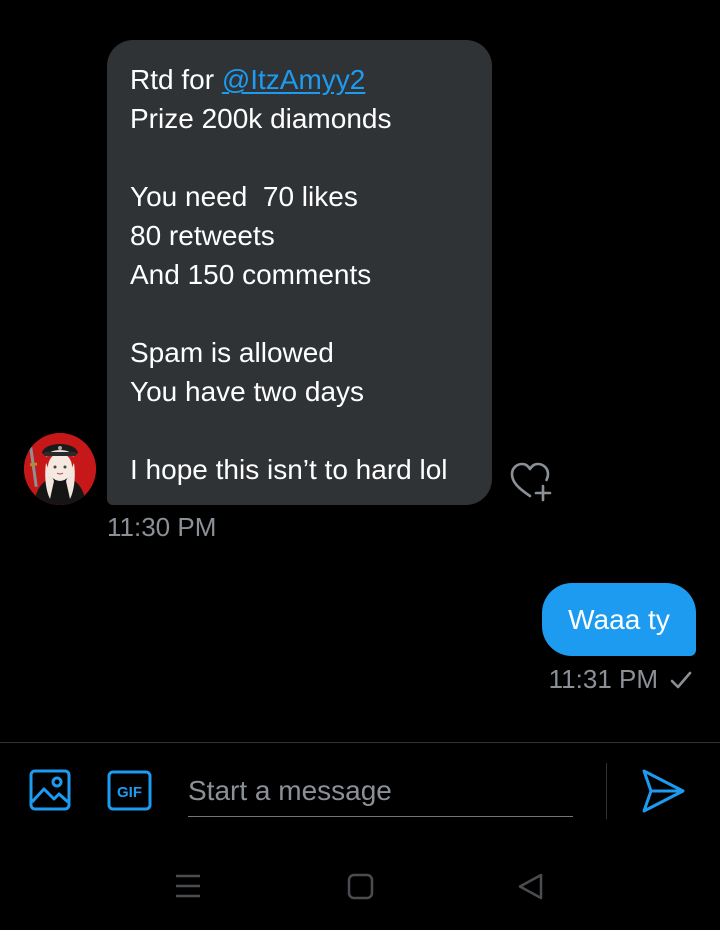 This screenshot has height=930, width=720. I want to click on message-line: You have two days, so click(247, 391).